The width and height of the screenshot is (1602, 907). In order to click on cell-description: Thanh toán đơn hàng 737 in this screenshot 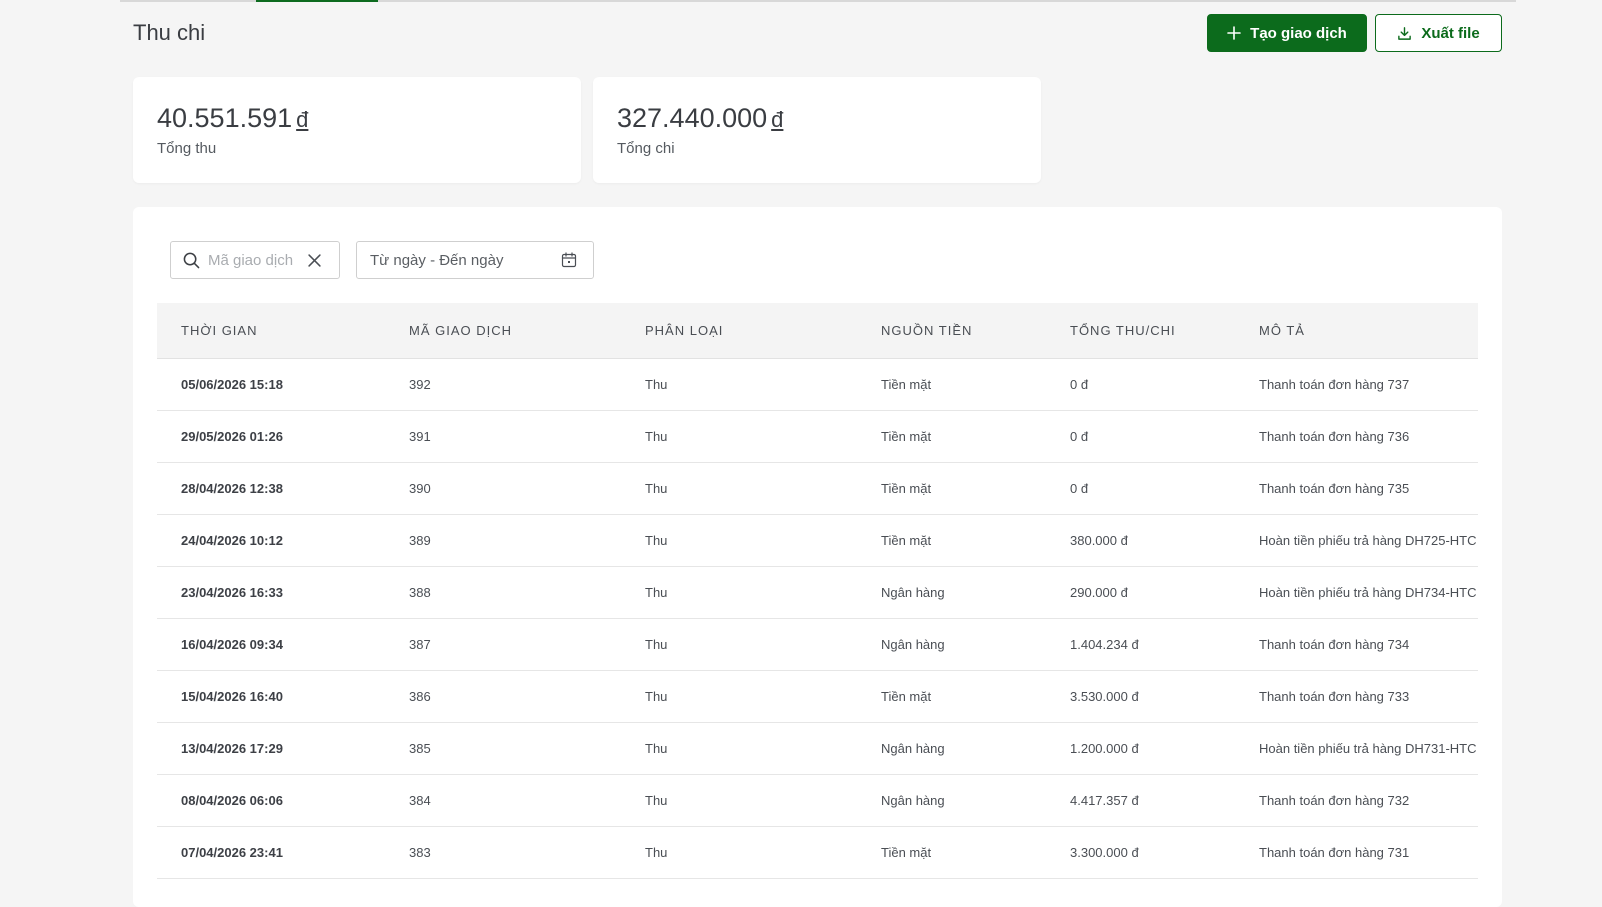, I will do `click(1334, 384)`.